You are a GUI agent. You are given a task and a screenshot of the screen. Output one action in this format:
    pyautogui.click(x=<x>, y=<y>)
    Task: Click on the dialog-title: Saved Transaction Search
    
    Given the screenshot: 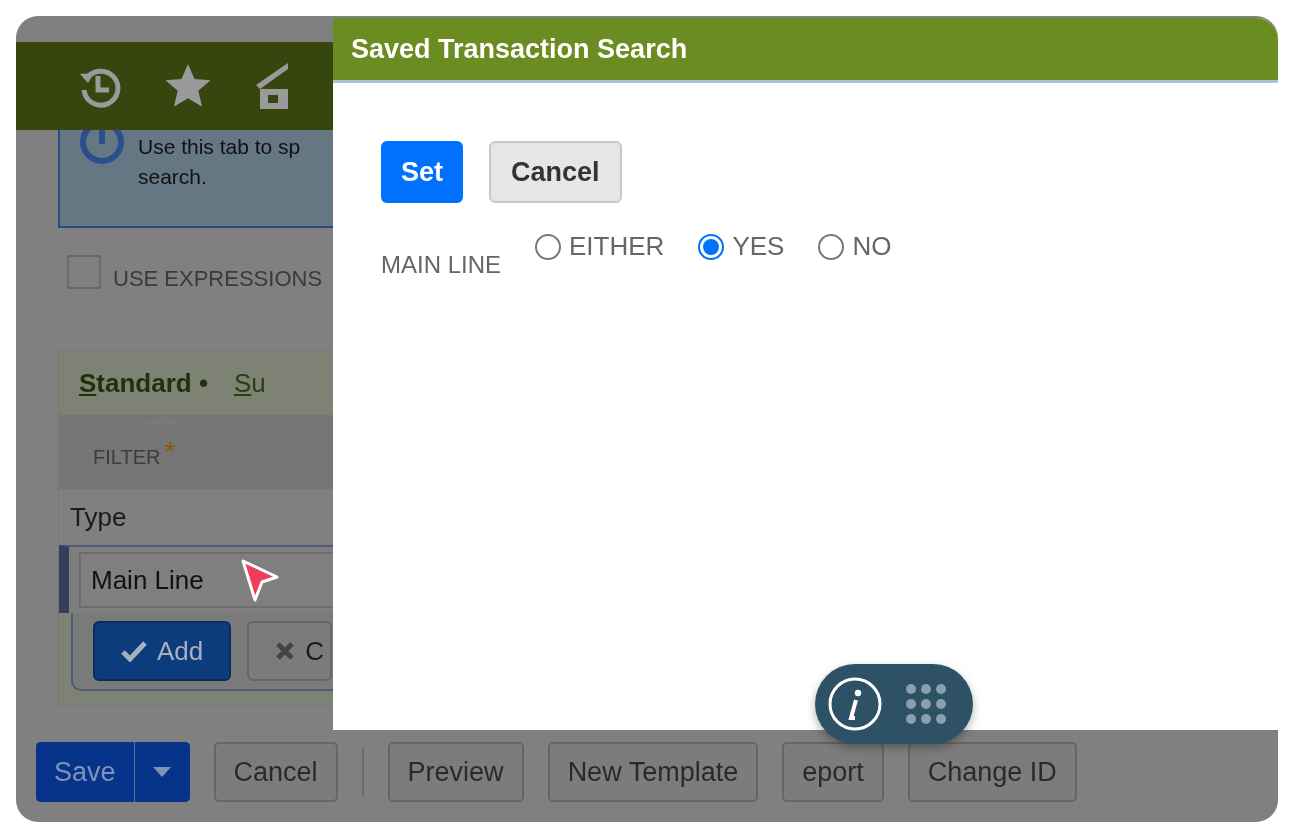 What is the action you would take?
    pyautogui.click(x=519, y=49)
    